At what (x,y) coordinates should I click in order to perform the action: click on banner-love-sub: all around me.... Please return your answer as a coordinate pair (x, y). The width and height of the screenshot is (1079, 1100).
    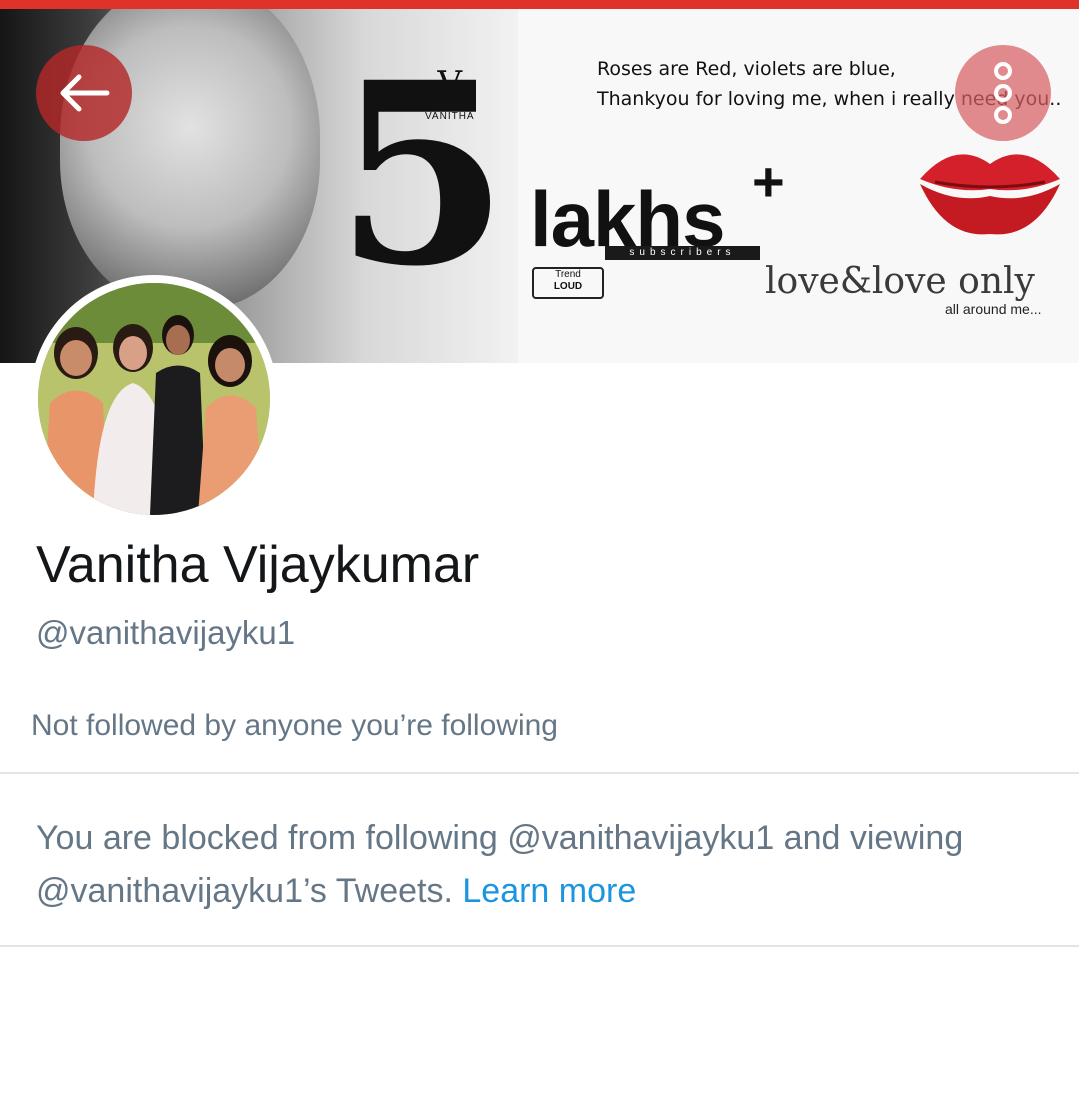
    Looking at the image, I should click on (993, 309).